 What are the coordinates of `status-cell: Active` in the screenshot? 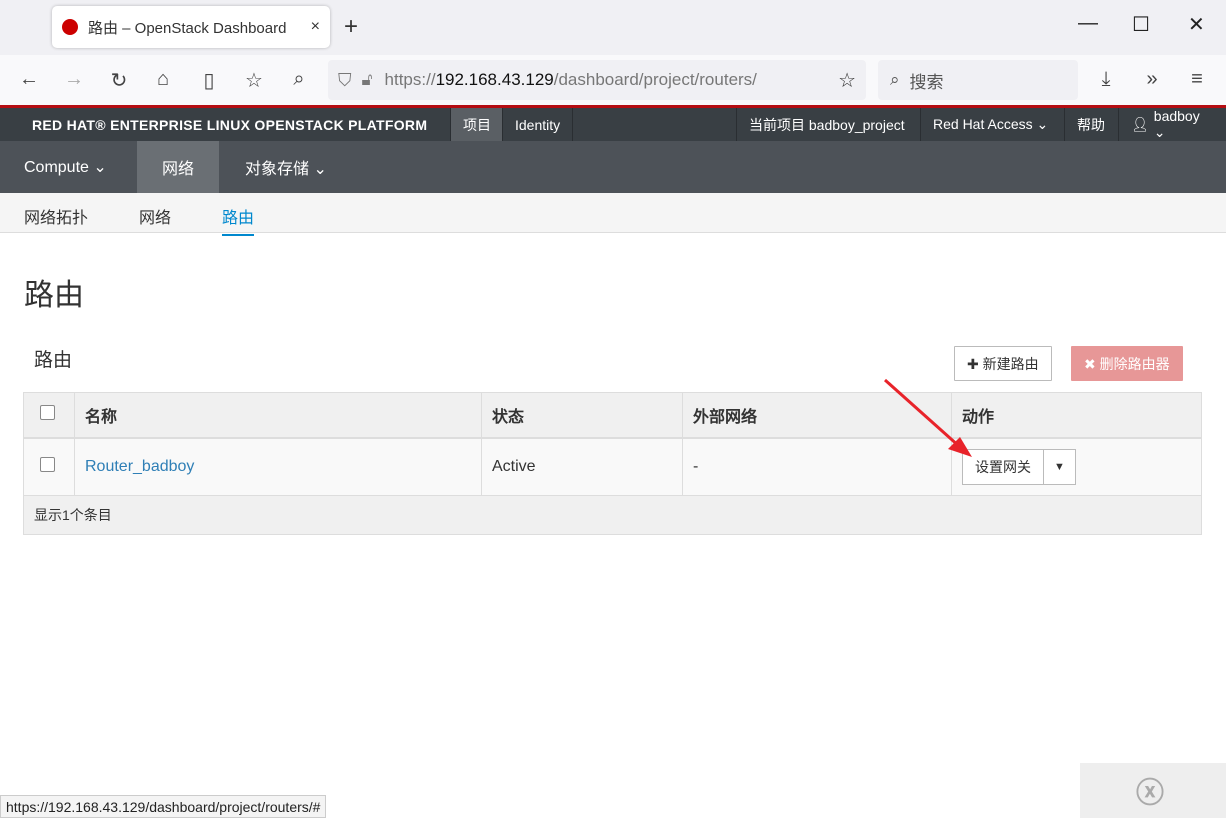 It's located at (582, 466).